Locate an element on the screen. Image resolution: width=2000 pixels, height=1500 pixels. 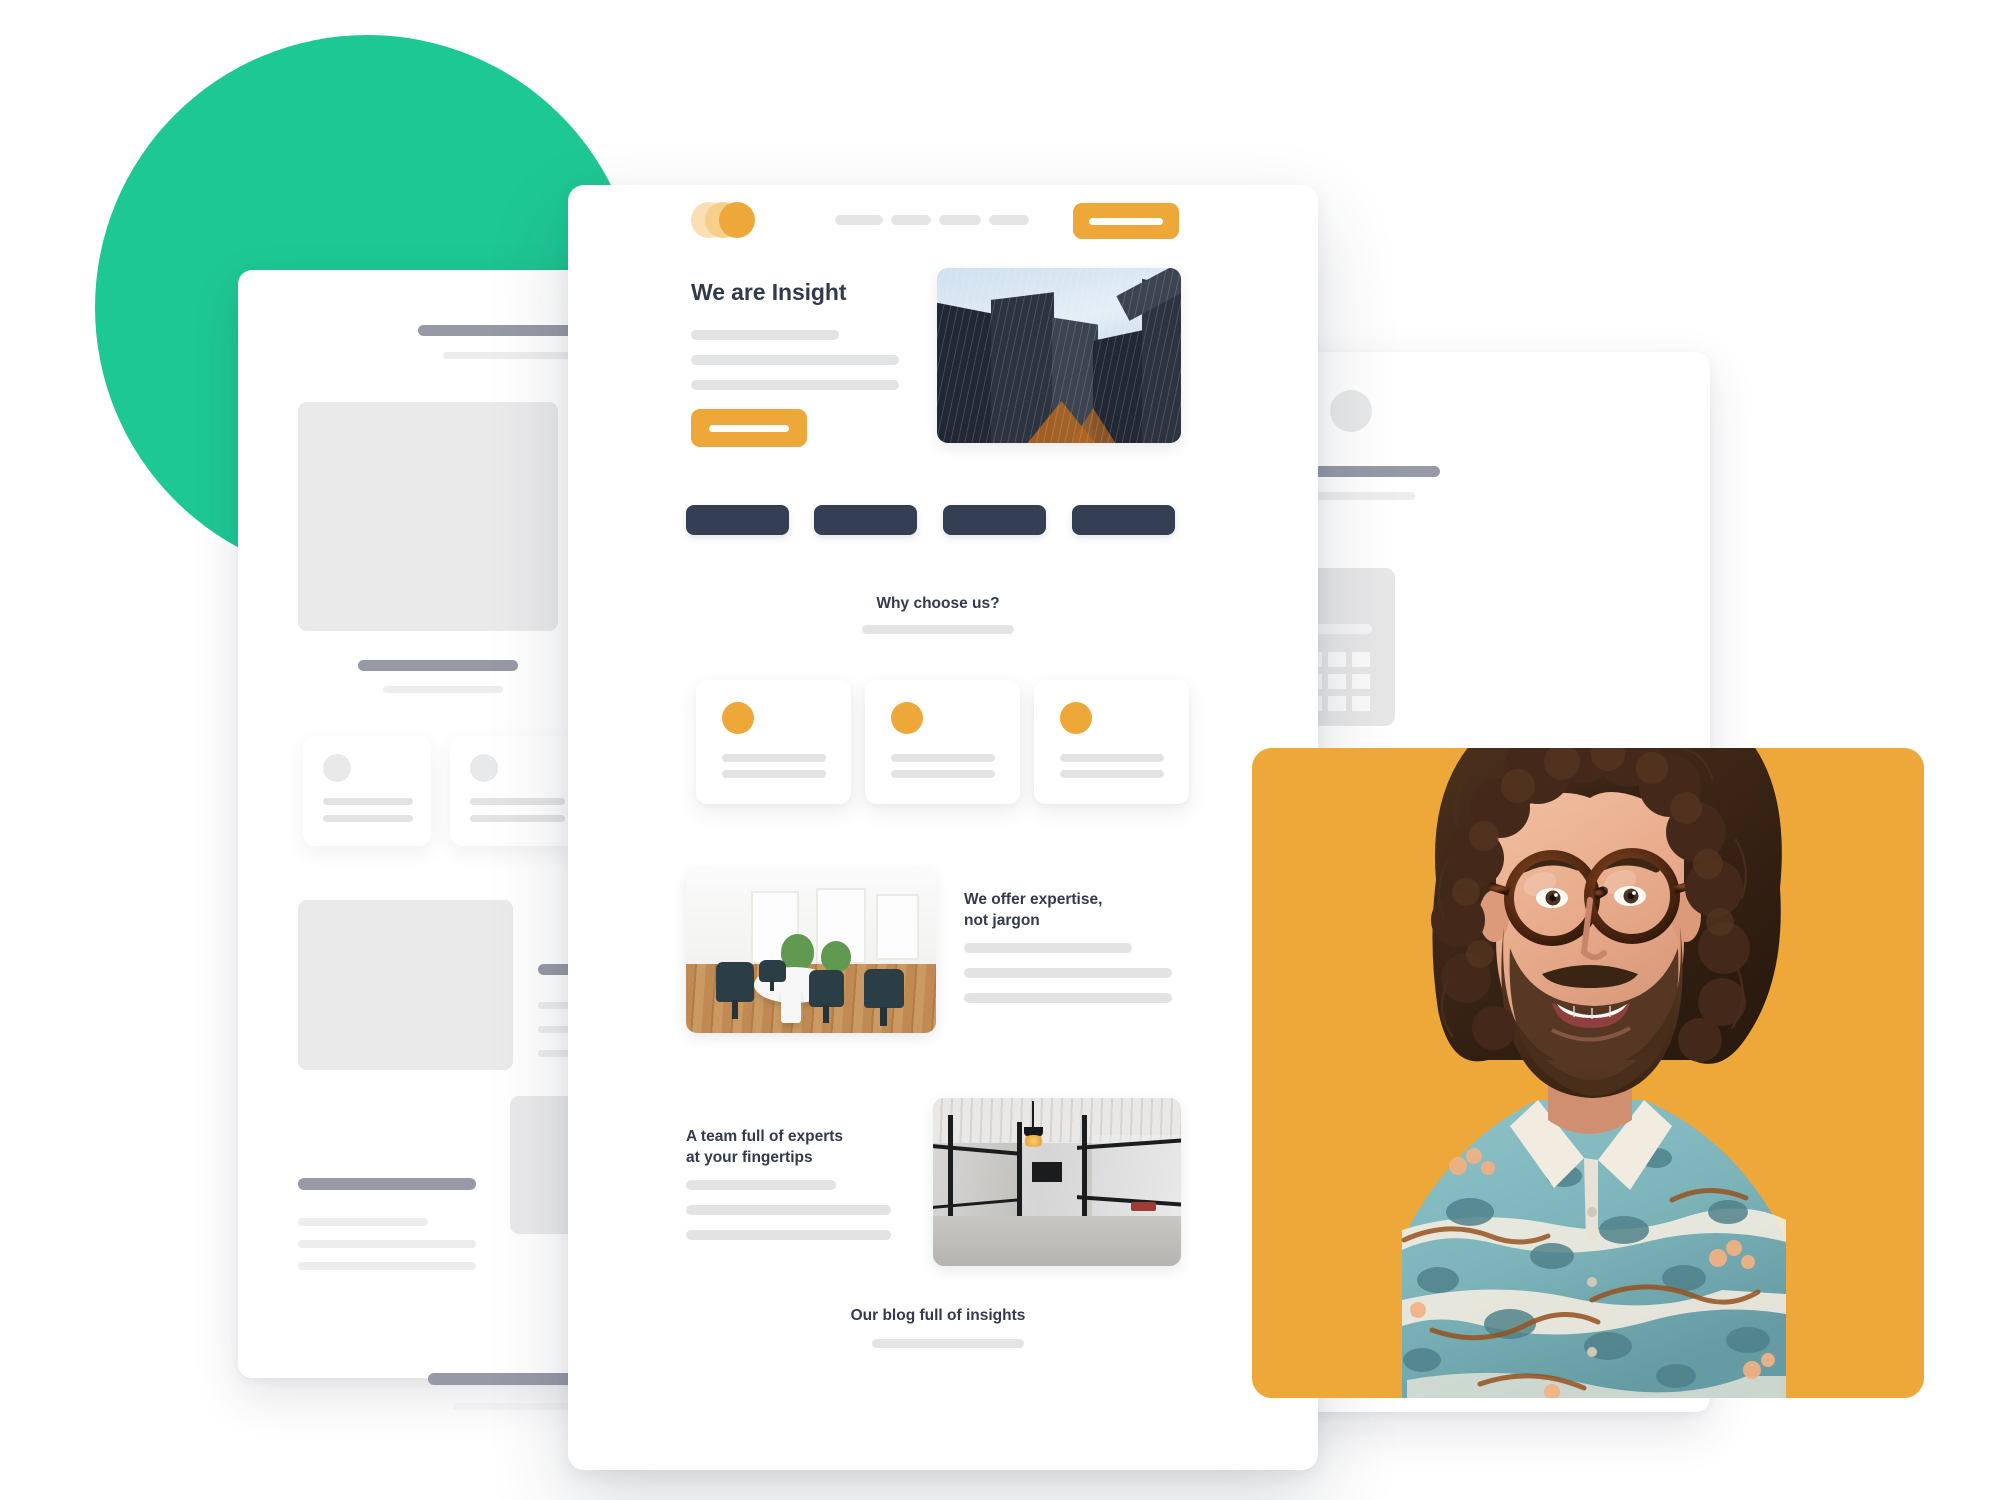
blog-section-subtitle-placeholder is located at coordinates (948, 1343).